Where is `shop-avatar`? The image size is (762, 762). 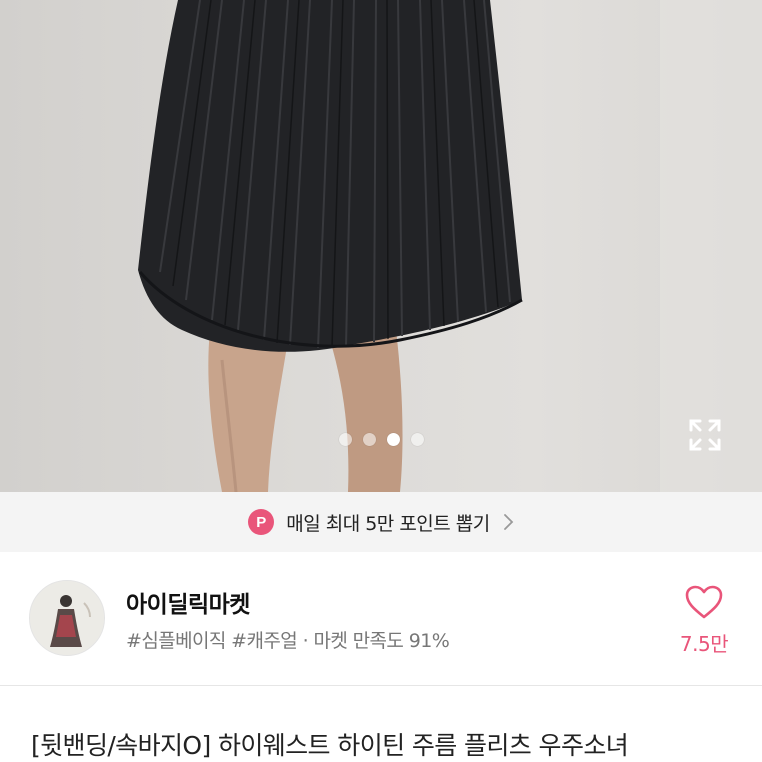
shop-avatar is located at coordinates (67, 618).